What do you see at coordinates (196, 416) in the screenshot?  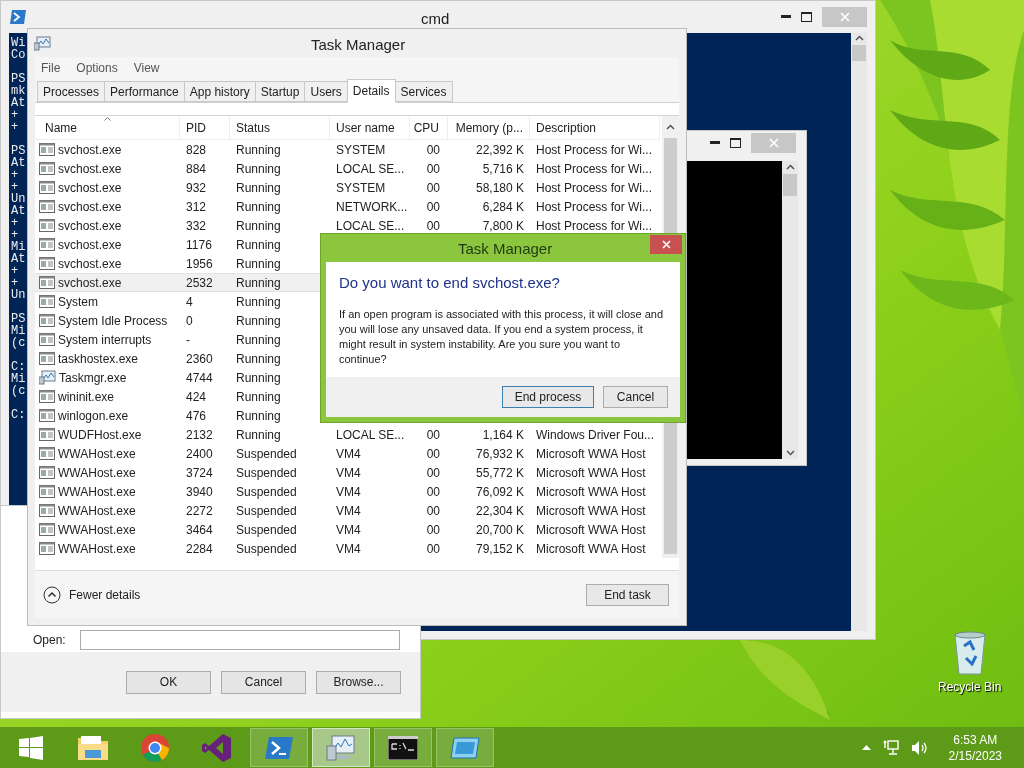 I see `table-cell-text: 476` at bounding box center [196, 416].